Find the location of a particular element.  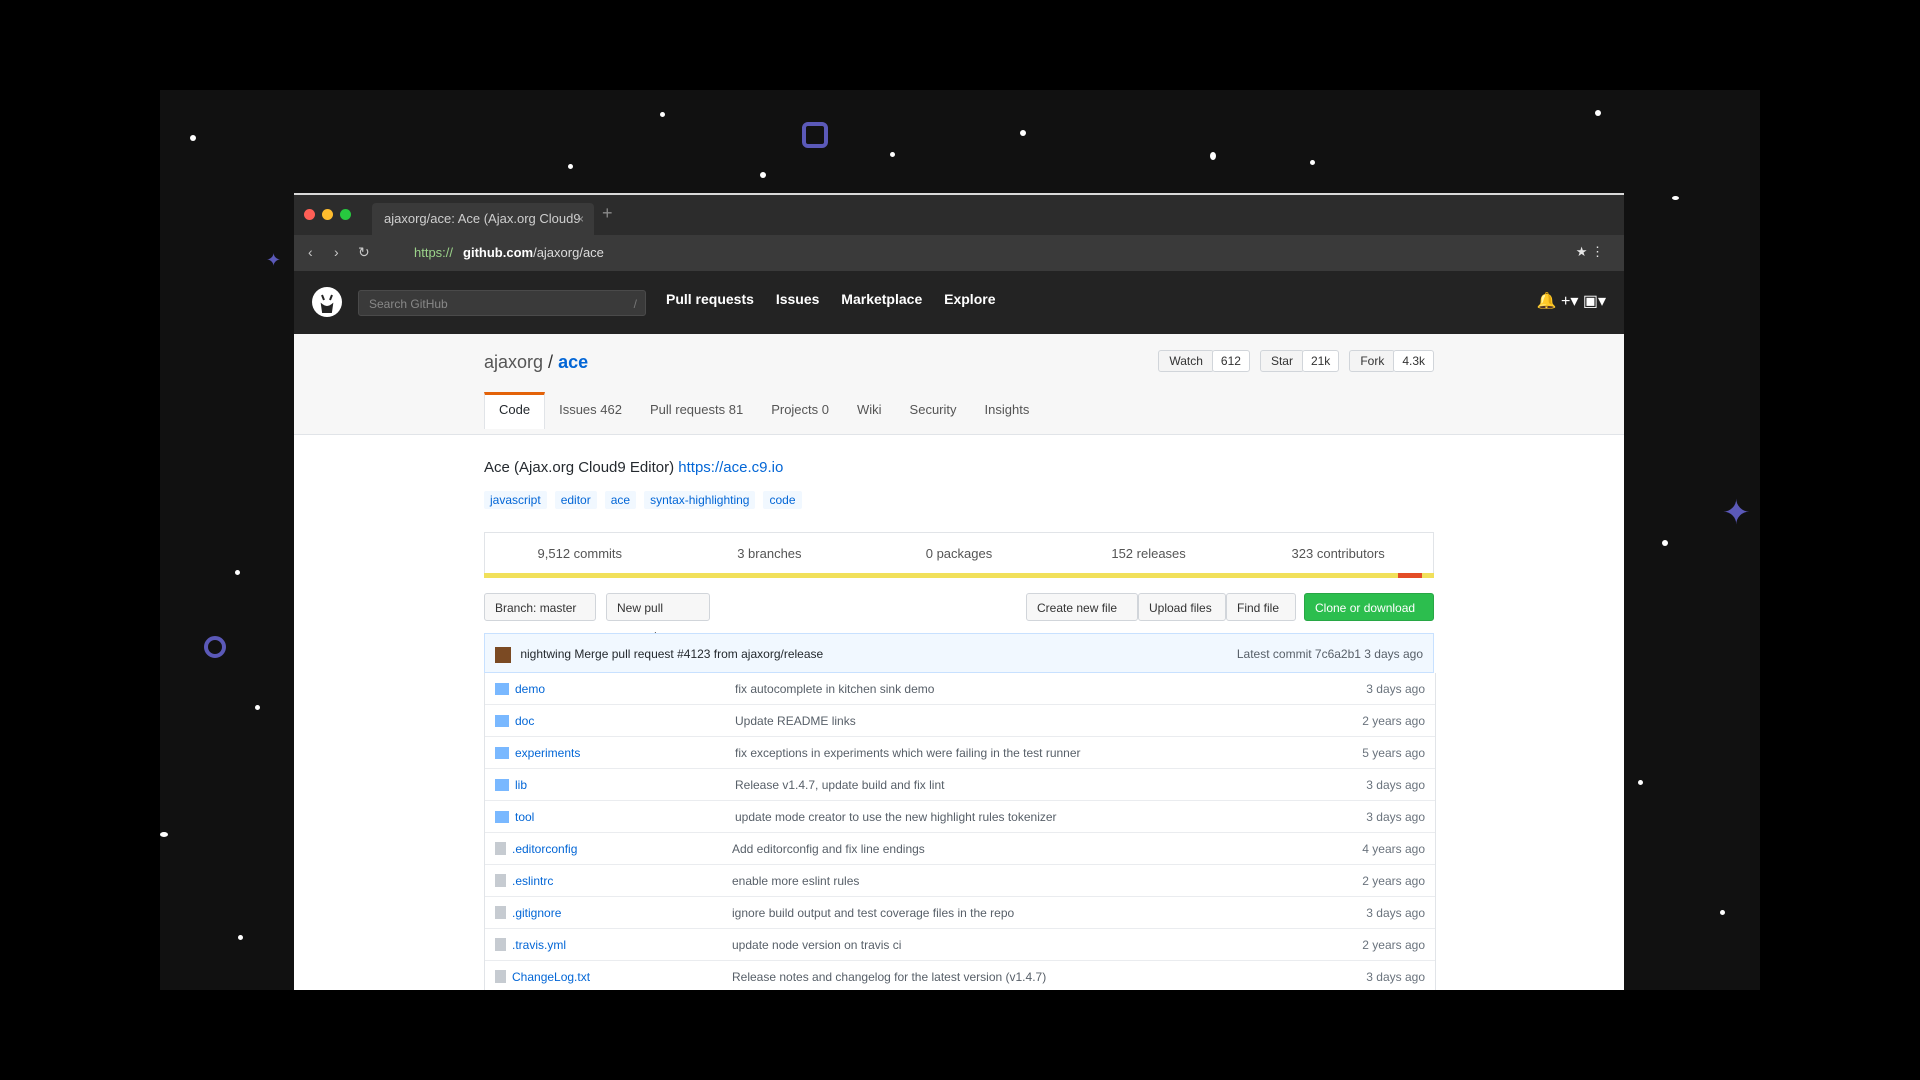

commits-link: 9,512 commits is located at coordinates (580, 553).